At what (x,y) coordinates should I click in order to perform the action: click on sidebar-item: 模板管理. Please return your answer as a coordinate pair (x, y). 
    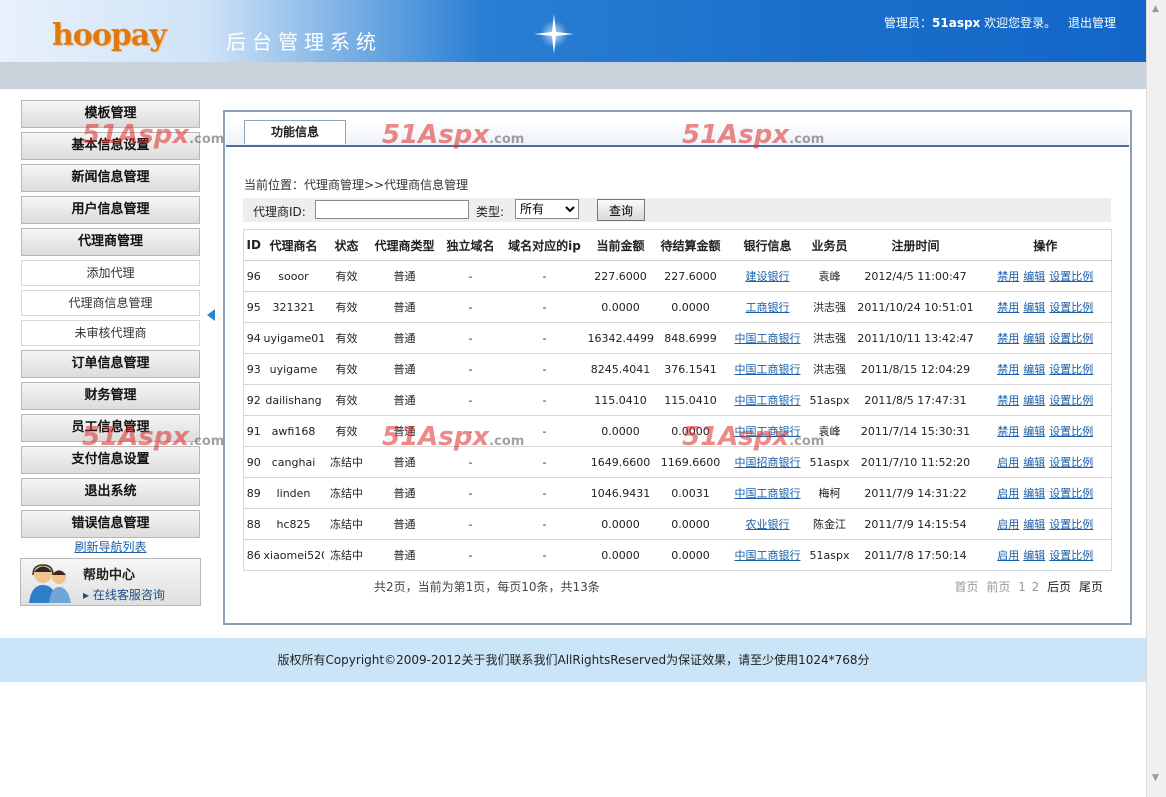
    Looking at the image, I should click on (110, 114).